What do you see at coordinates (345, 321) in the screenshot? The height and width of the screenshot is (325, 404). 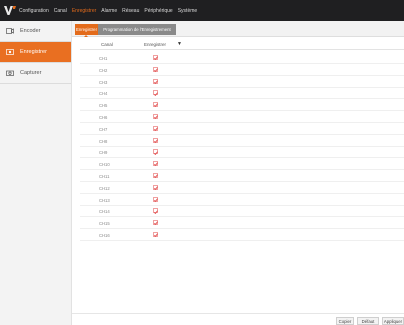 I see `copy-button: Copier` at bounding box center [345, 321].